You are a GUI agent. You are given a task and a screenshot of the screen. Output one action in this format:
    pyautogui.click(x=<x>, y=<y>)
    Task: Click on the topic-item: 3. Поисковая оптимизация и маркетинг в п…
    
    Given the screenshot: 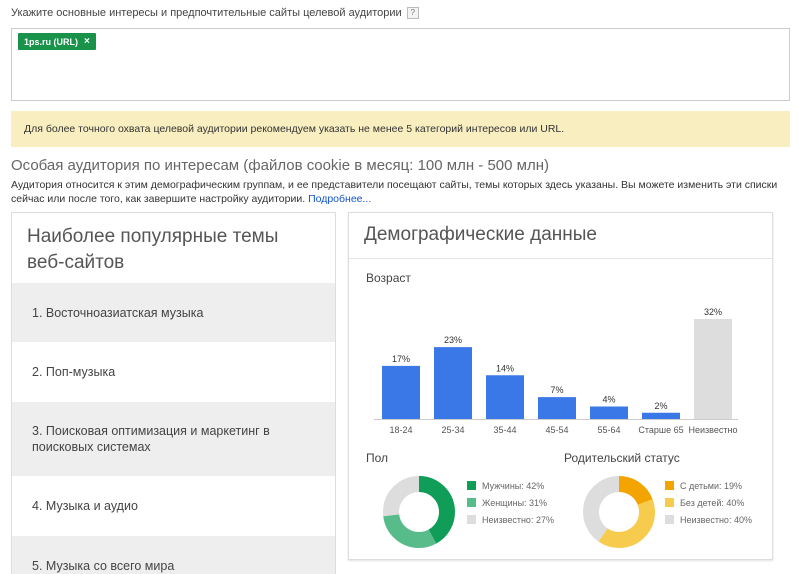 What is the action you would take?
    pyautogui.click(x=173, y=439)
    